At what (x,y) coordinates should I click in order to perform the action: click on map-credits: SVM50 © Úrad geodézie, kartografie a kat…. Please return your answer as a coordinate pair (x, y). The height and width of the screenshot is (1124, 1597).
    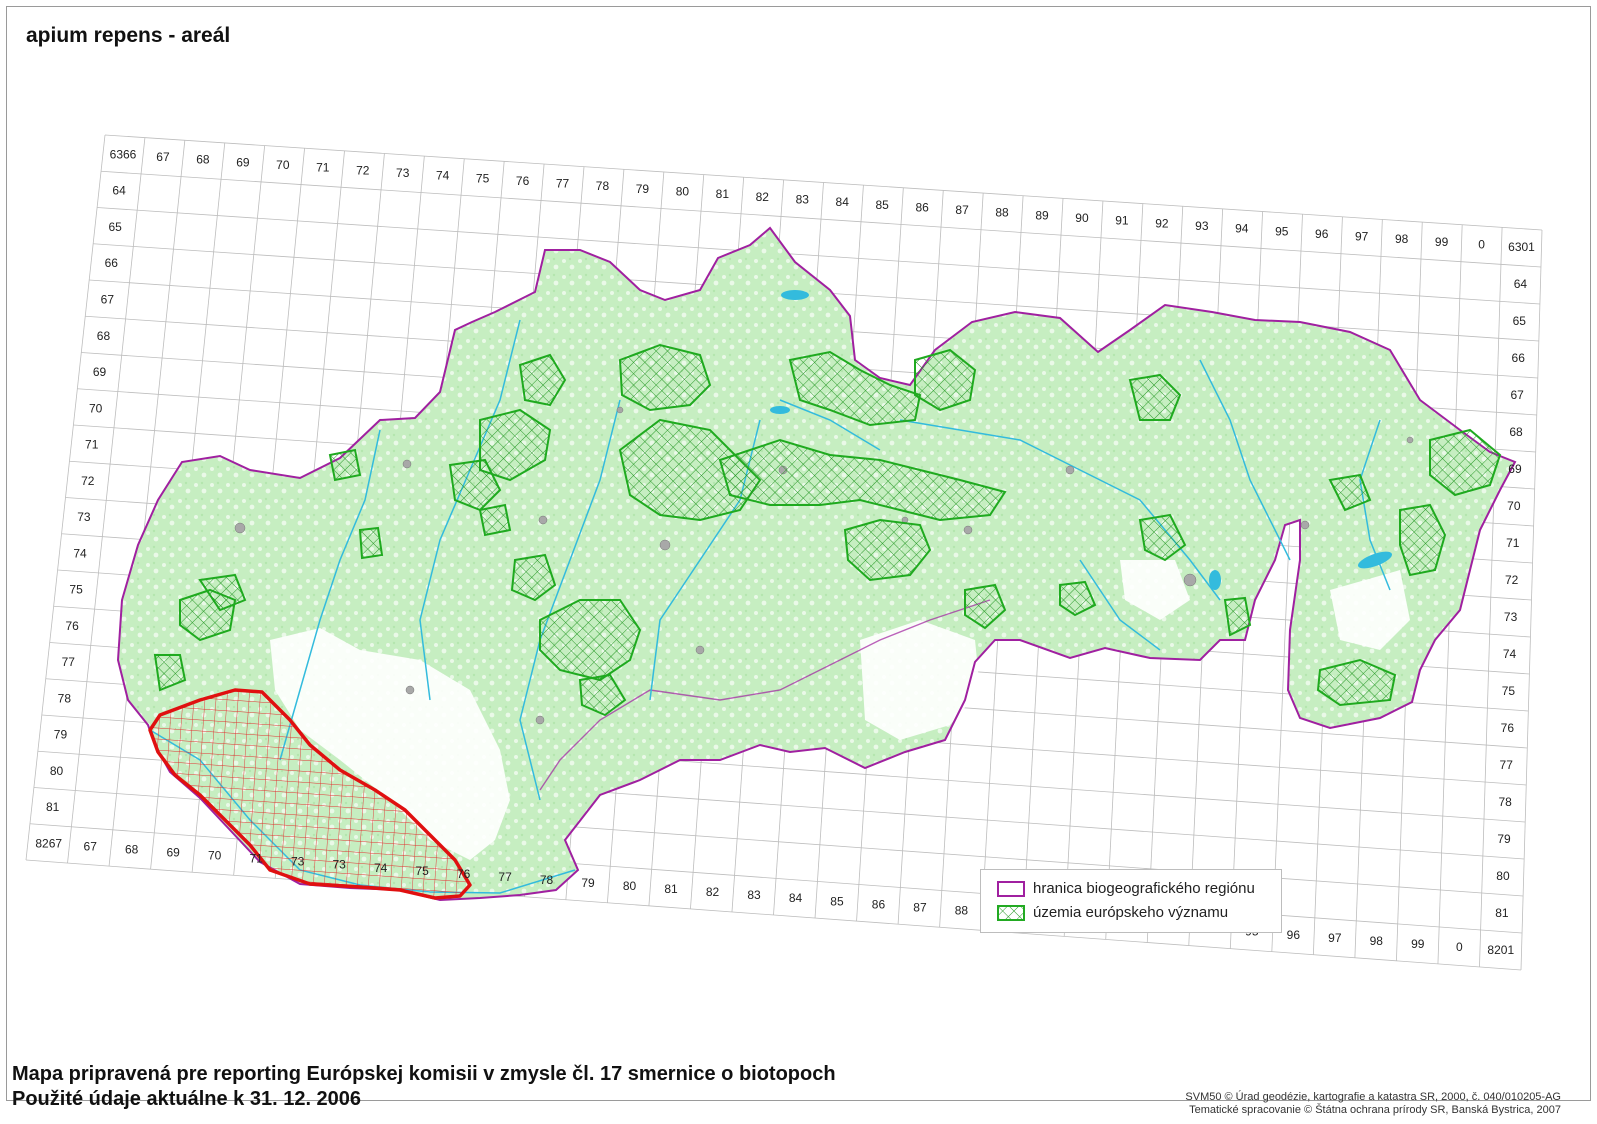
    Looking at the image, I should click on (1373, 1104).